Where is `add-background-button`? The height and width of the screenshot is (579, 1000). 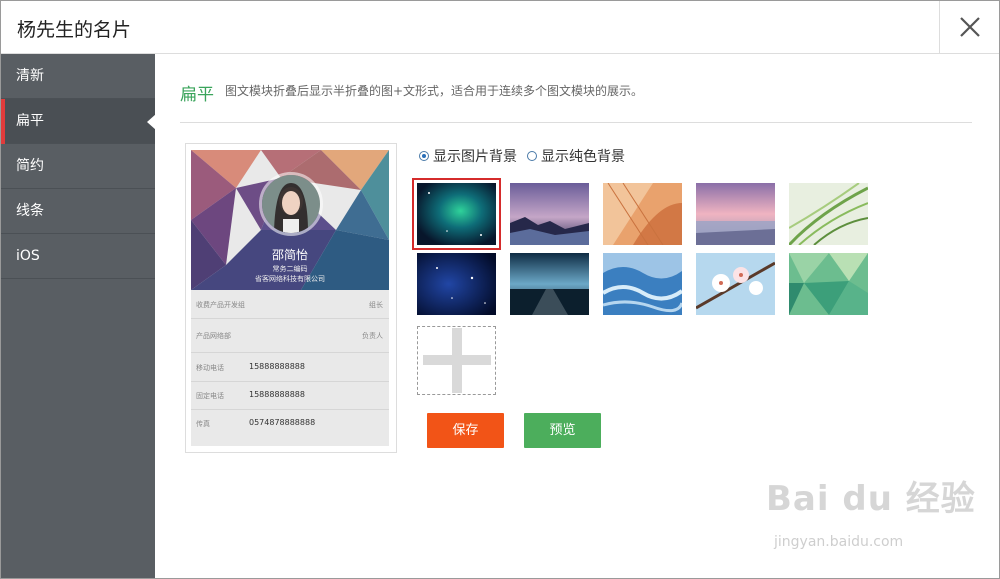 add-background-button is located at coordinates (456, 360).